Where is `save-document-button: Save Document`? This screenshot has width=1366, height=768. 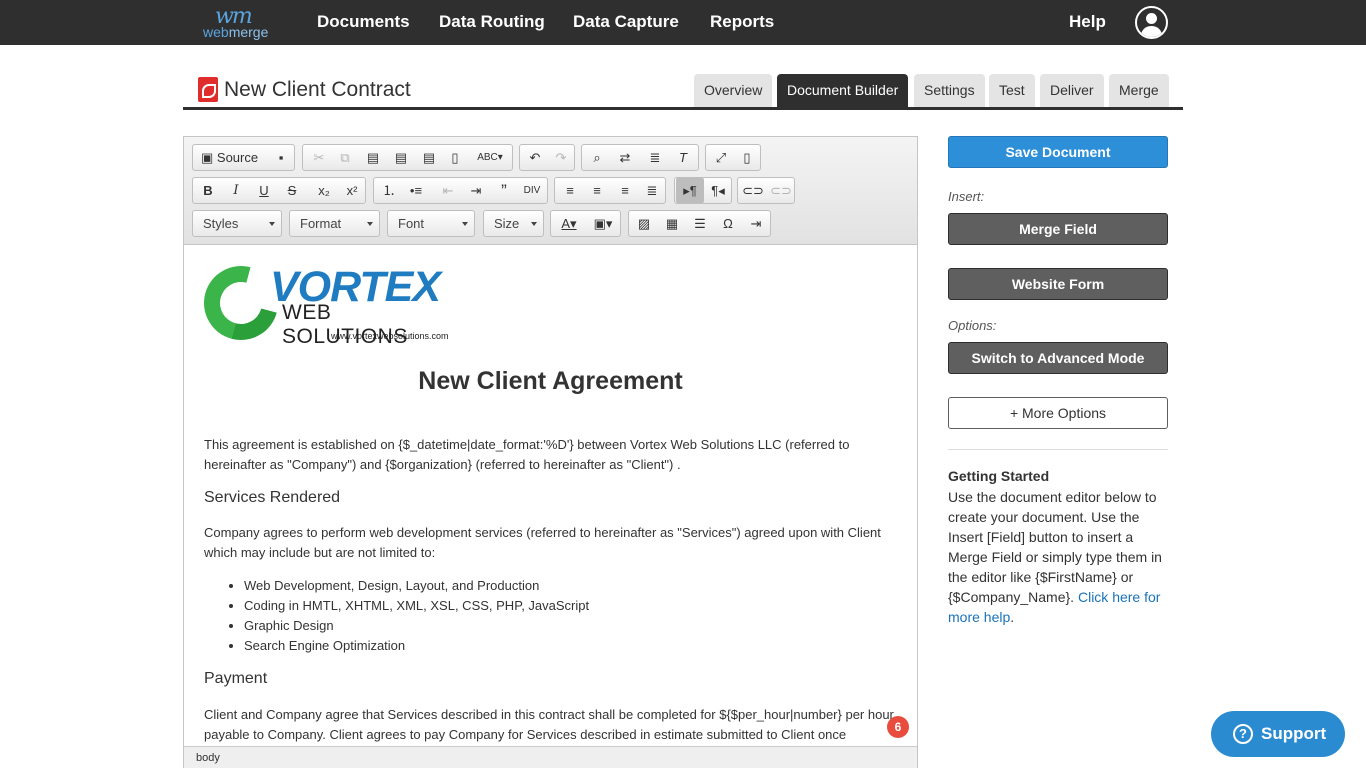
save-document-button: Save Document is located at coordinates (1058, 152).